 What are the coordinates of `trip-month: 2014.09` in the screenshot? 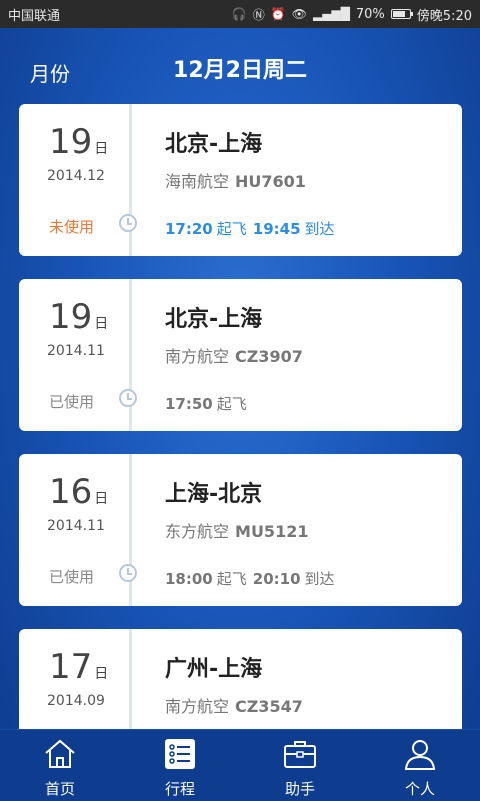 It's located at (76, 701).